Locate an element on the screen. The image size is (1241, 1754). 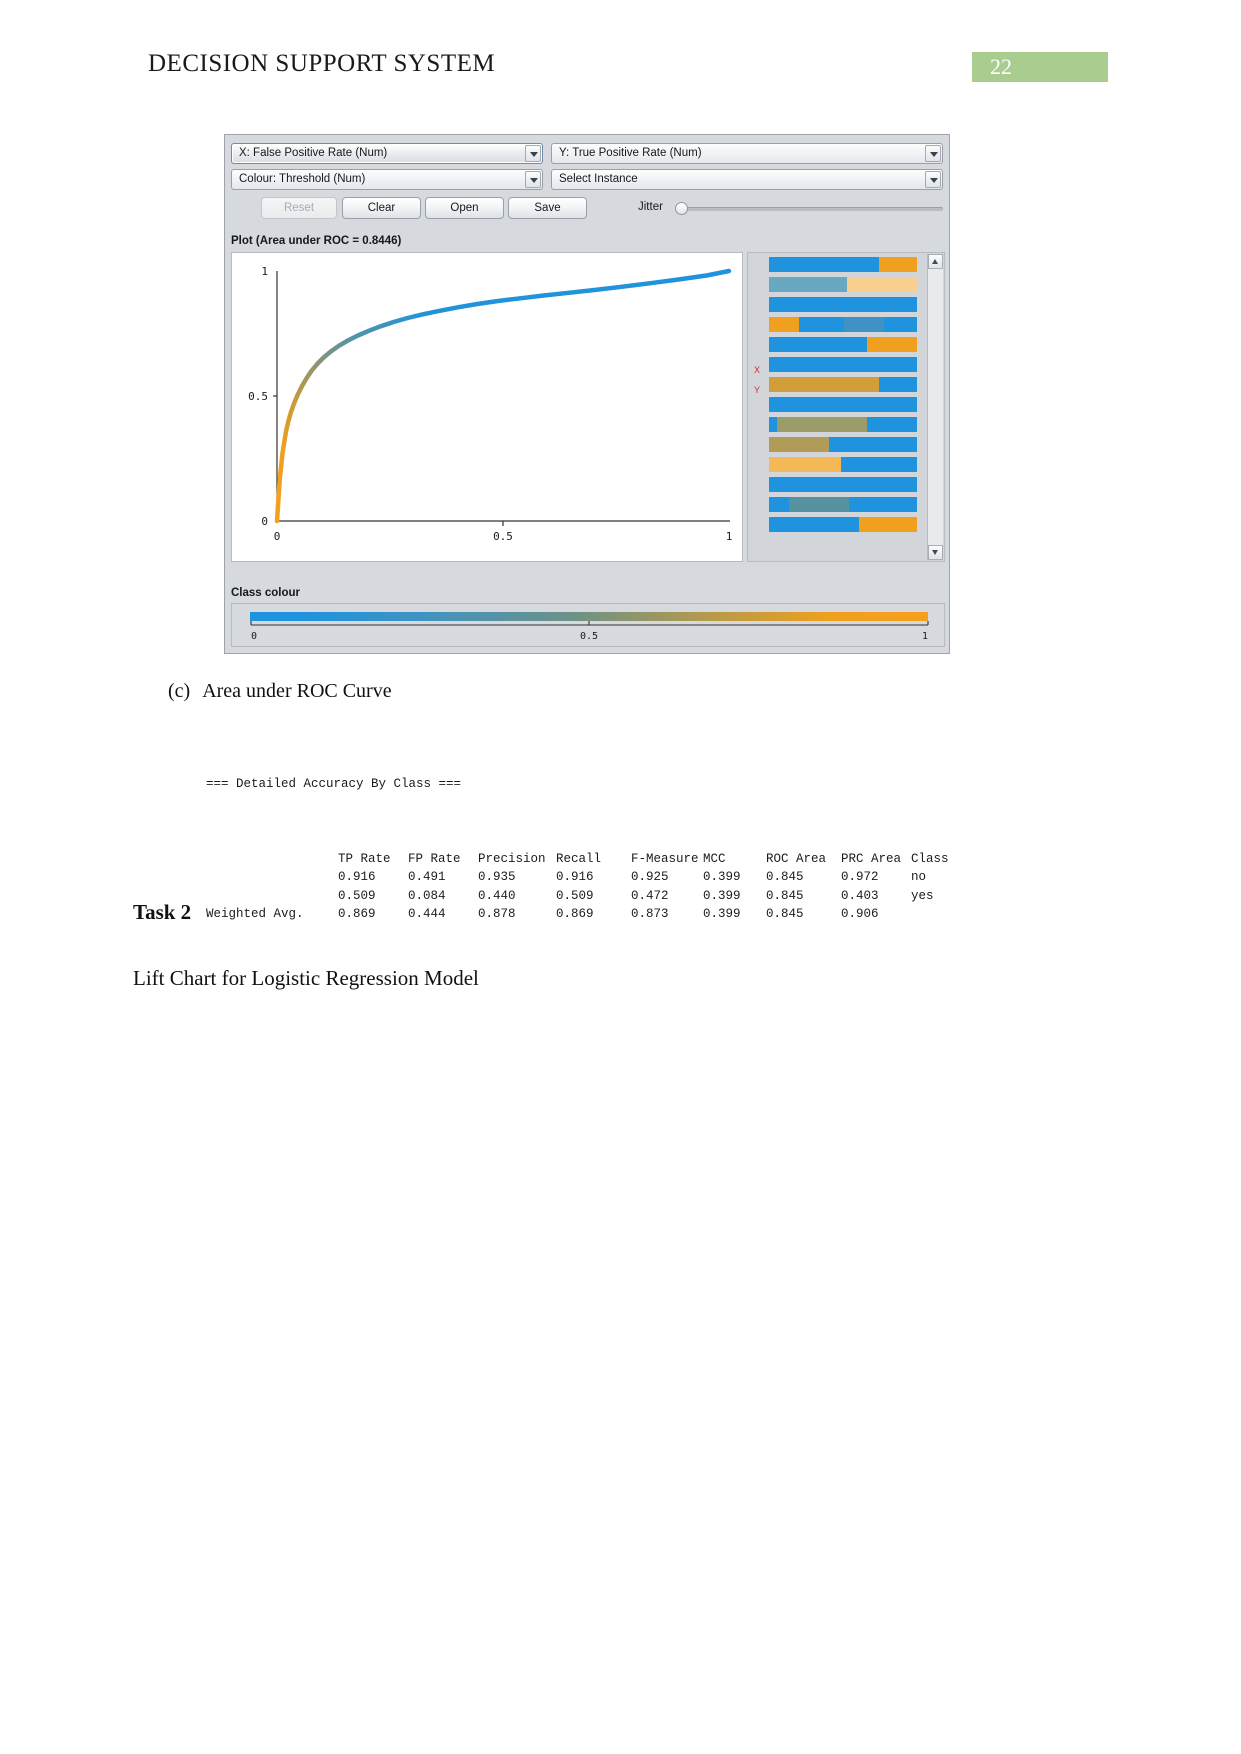
column-header-class: Class is located at coordinates (930, 858).